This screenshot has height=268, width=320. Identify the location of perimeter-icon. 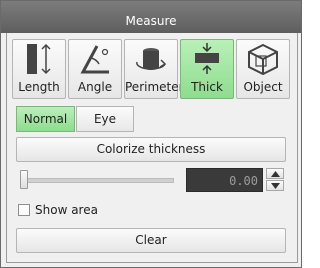
(151, 59).